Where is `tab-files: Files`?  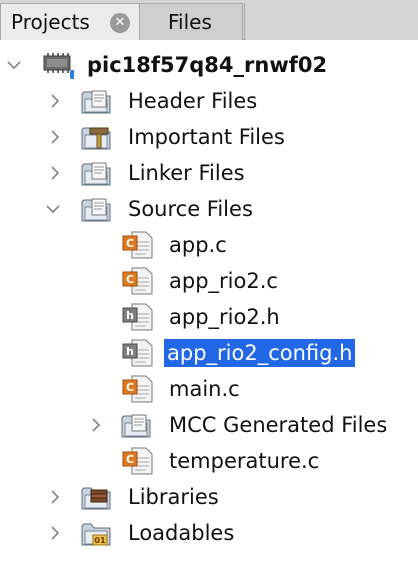
tab-files: Files is located at coordinates (191, 21).